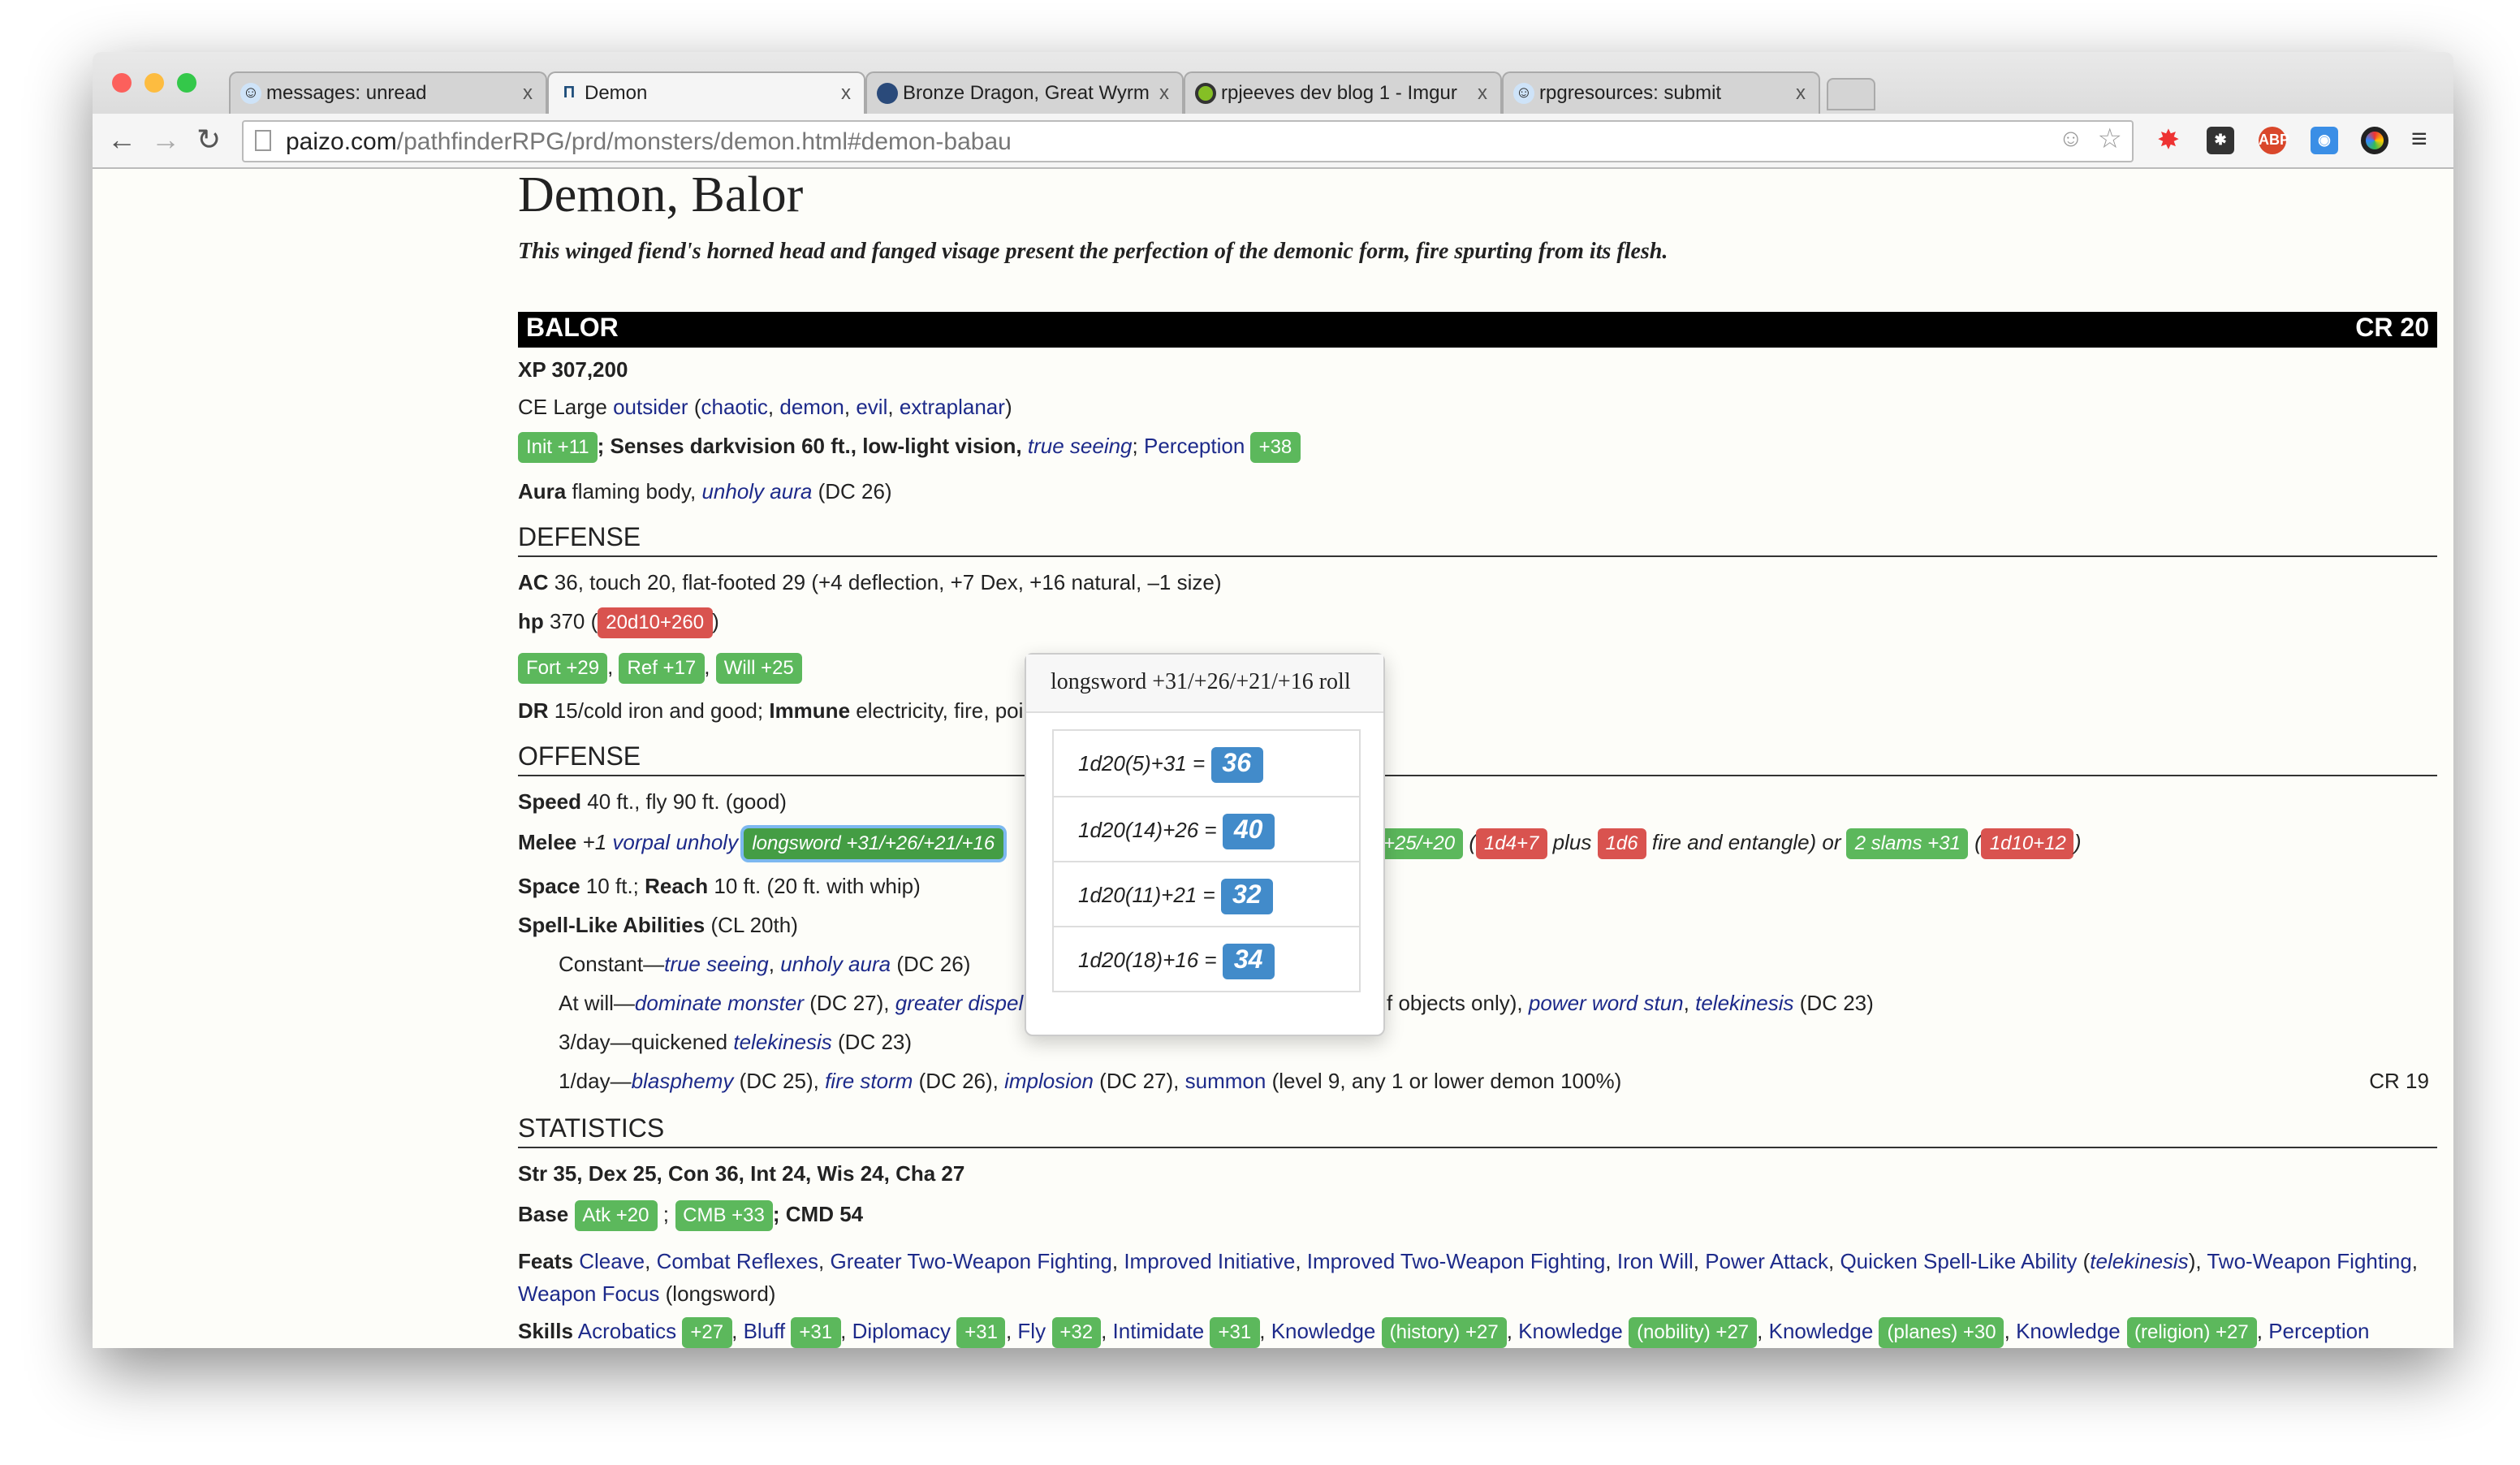  What do you see at coordinates (1206, 893) in the screenshot?
I see `roll-row: 1d20(11)+21 = 32` at bounding box center [1206, 893].